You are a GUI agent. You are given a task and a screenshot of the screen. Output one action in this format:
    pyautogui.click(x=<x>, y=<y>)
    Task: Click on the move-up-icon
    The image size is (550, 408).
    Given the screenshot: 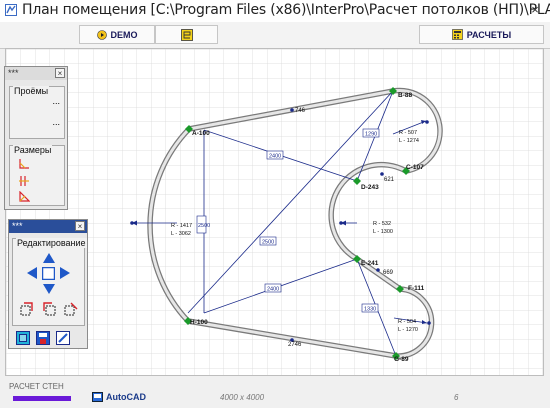 What is the action you would take?
    pyautogui.click(x=49, y=258)
    